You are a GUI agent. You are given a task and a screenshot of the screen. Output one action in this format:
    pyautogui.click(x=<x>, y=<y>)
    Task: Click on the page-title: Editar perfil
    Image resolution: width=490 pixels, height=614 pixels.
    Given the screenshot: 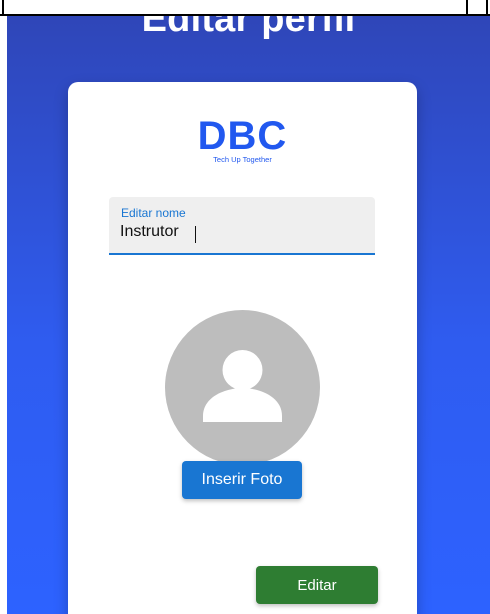 What is the action you would take?
    pyautogui.click(x=248, y=28)
    